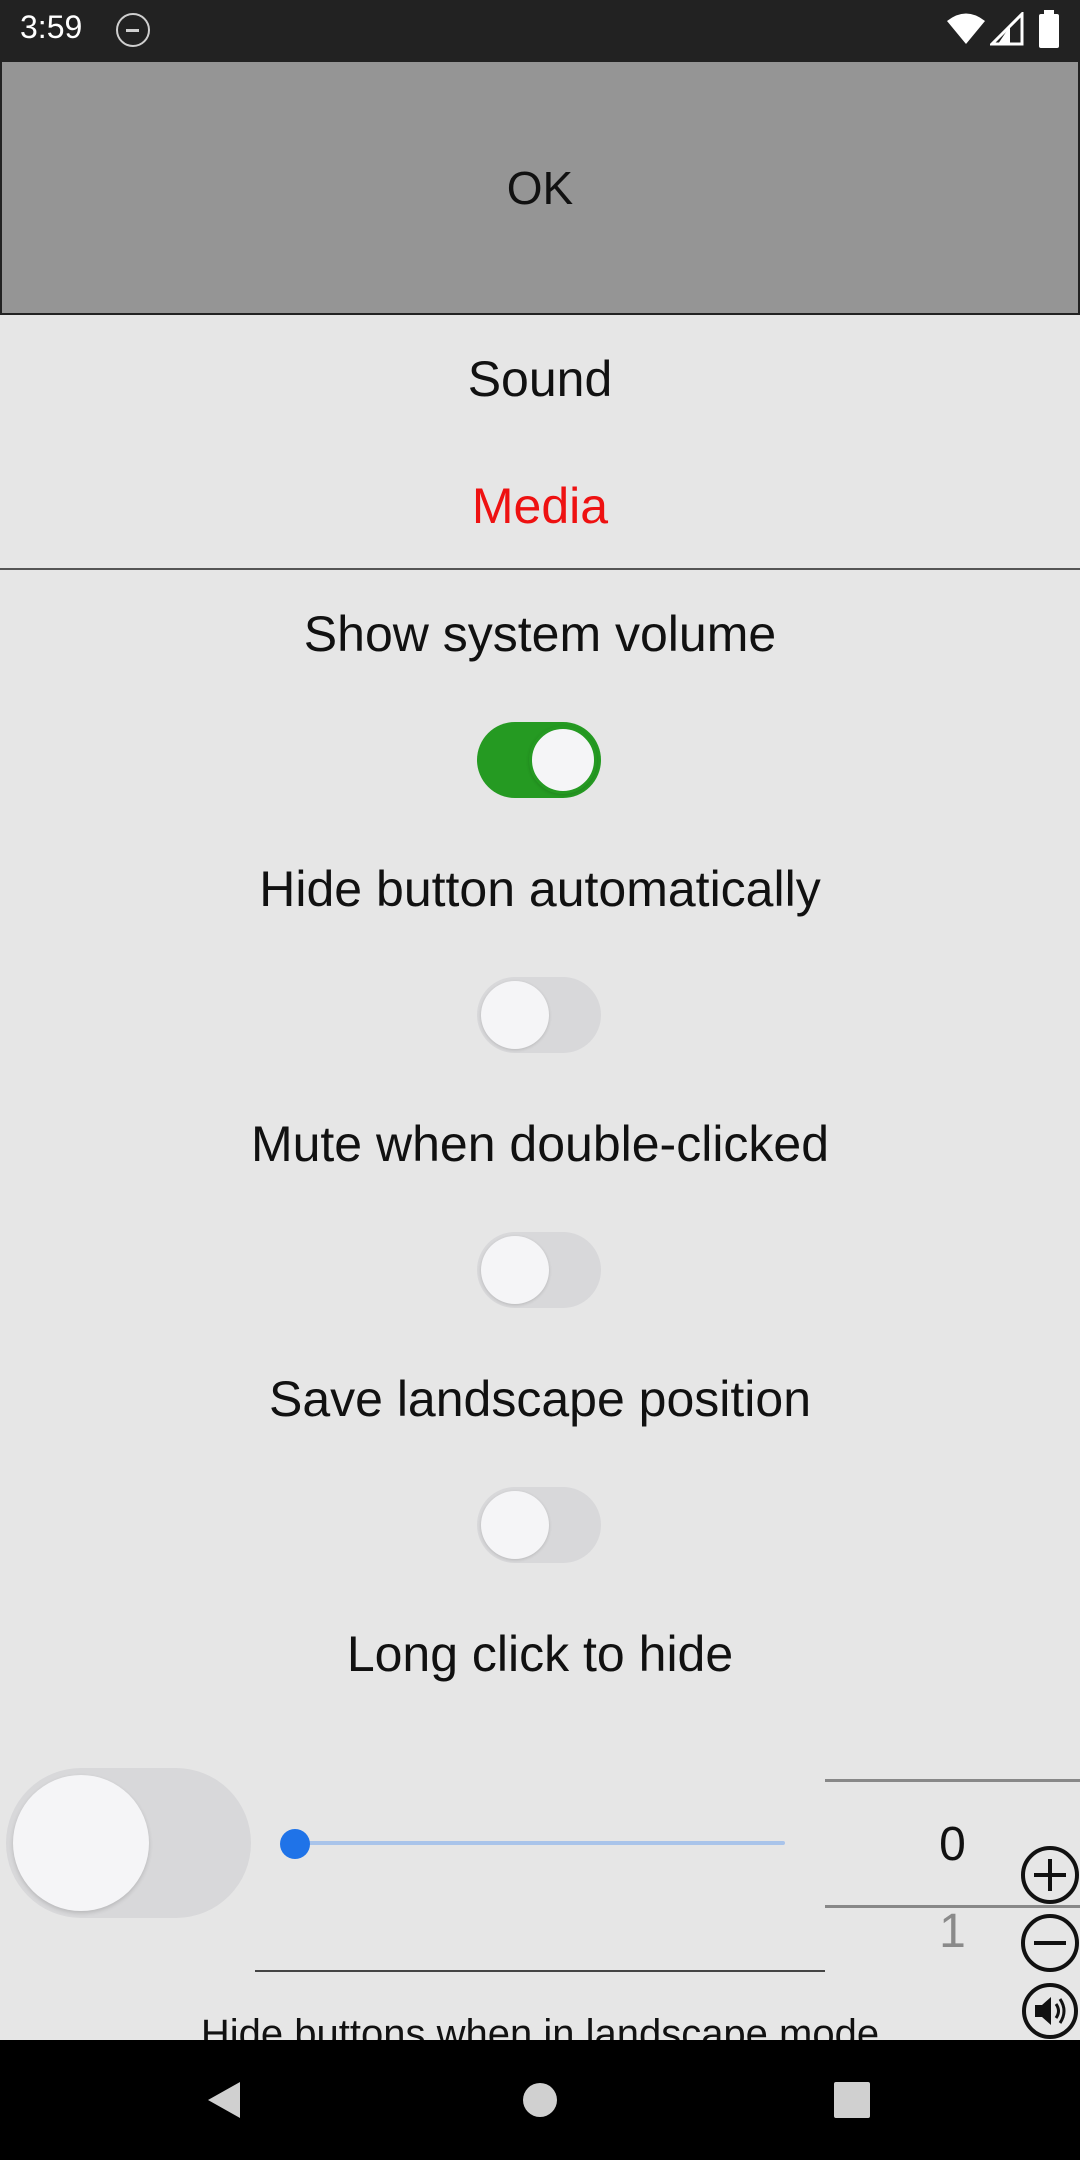 The width and height of the screenshot is (1080, 2160). What do you see at coordinates (538, 1843) in the screenshot?
I see `slider-track` at bounding box center [538, 1843].